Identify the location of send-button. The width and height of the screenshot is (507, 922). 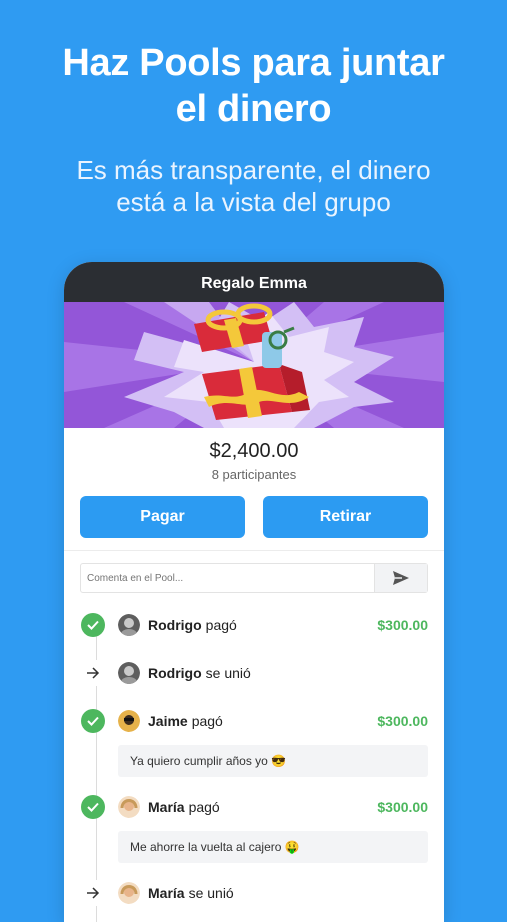
(400, 578).